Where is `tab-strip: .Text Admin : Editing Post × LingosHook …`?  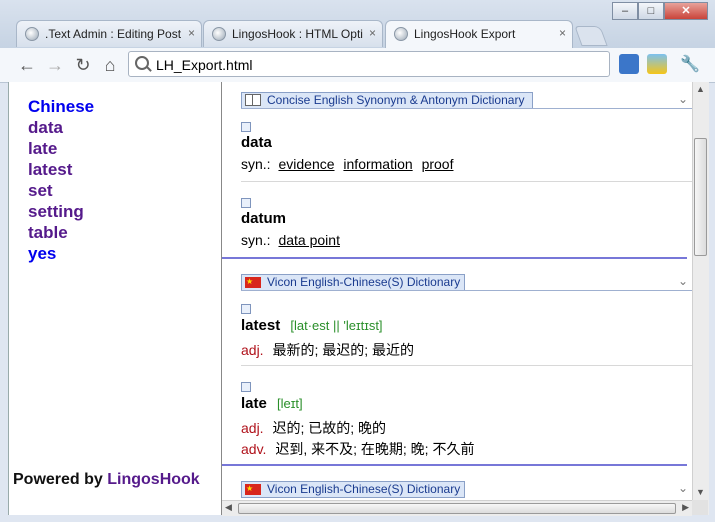
tab-strip: .Text Admin : Editing Post × LingosHook … is located at coordinates (357, 24).